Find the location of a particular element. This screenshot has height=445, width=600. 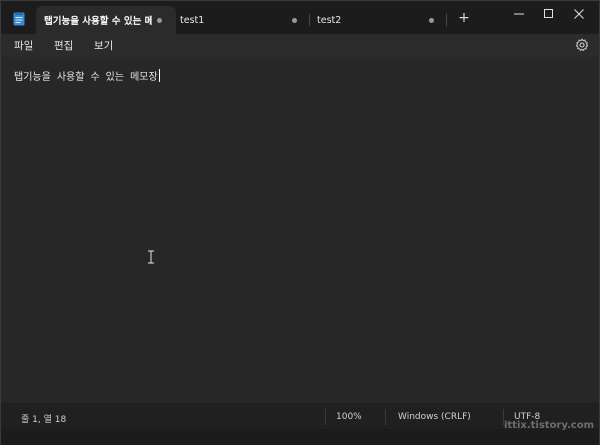

close-icon is located at coordinates (579, 14).